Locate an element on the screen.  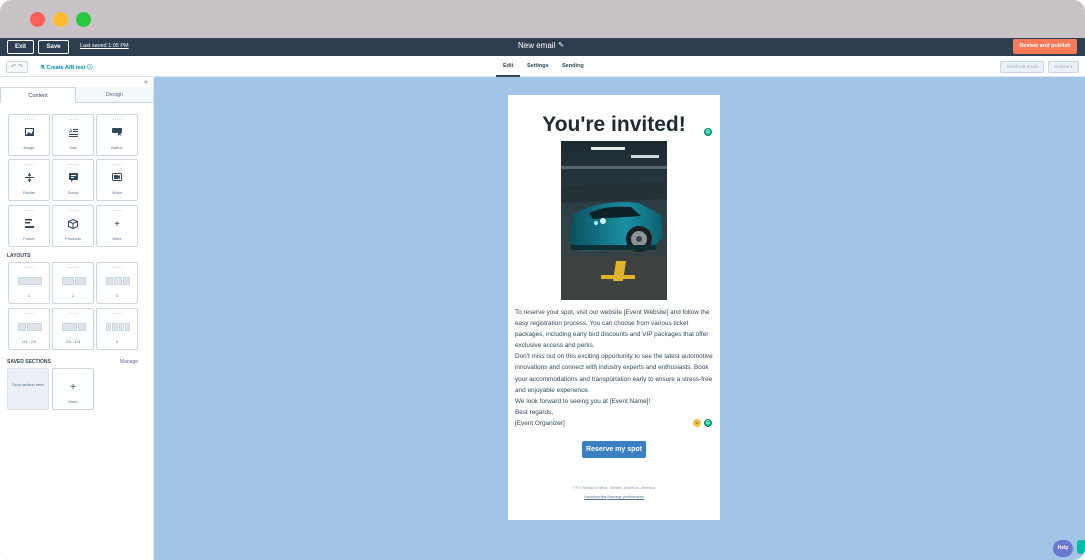
module-button: Button is located at coordinates (117, 135).